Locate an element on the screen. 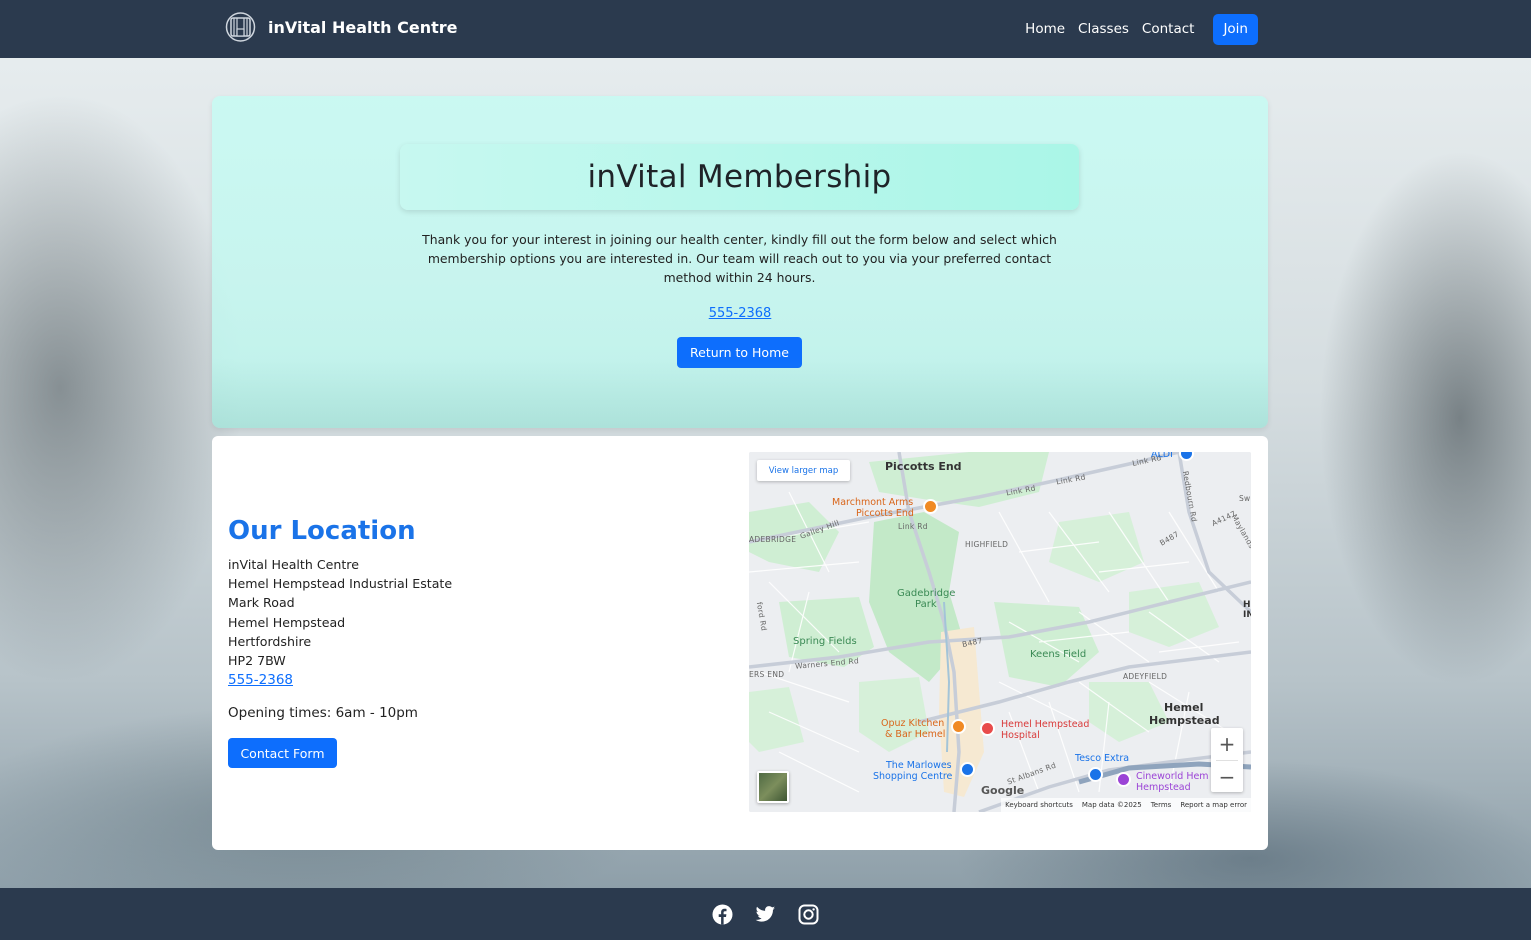  map-label: Tesco Extra is located at coordinates (1102, 758).